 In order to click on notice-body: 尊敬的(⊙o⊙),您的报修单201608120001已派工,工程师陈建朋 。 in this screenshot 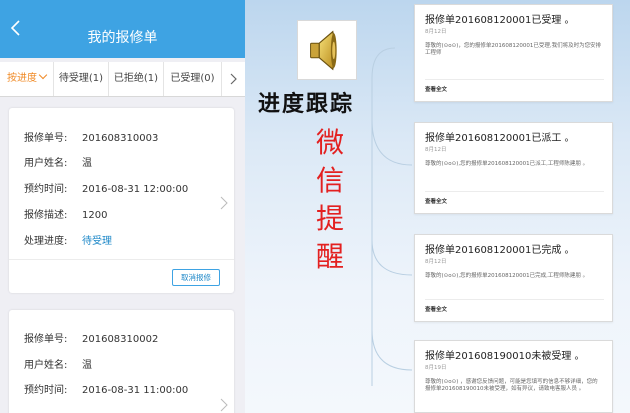, I will do `click(507, 164)`.